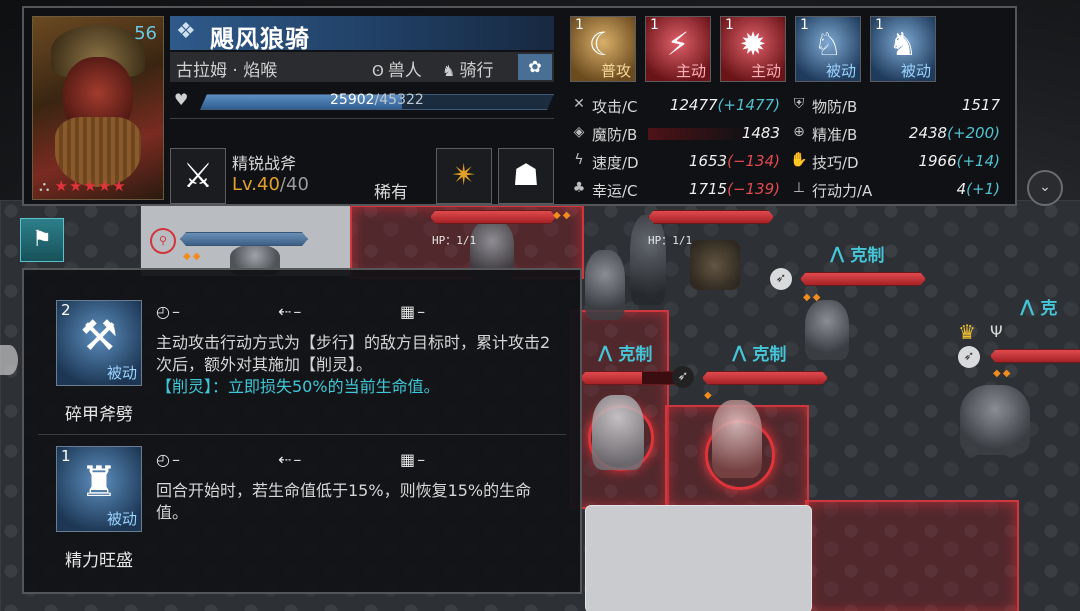 The width and height of the screenshot is (1080, 611). Describe the element at coordinates (615, 71) in the screenshot. I see `skill-type: 普攻` at that location.